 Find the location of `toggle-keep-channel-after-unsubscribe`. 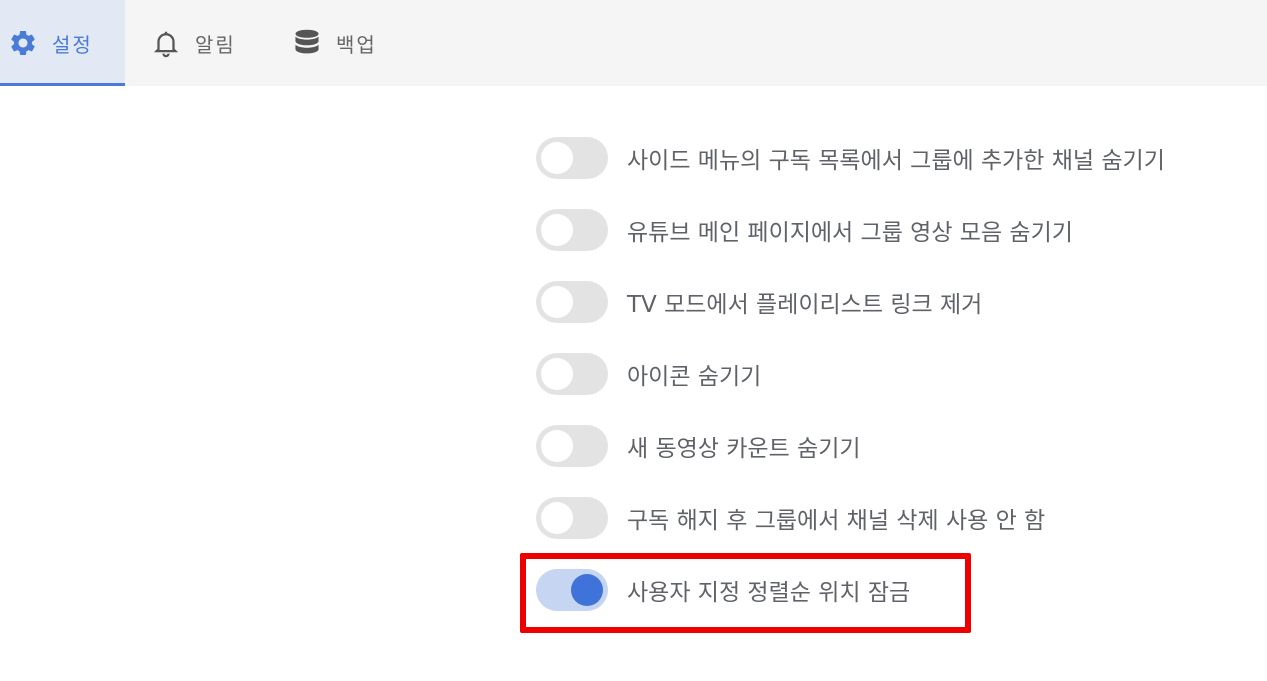

toggle-keep-channel-after-unsubscribe is located at coordinates (572, 518).